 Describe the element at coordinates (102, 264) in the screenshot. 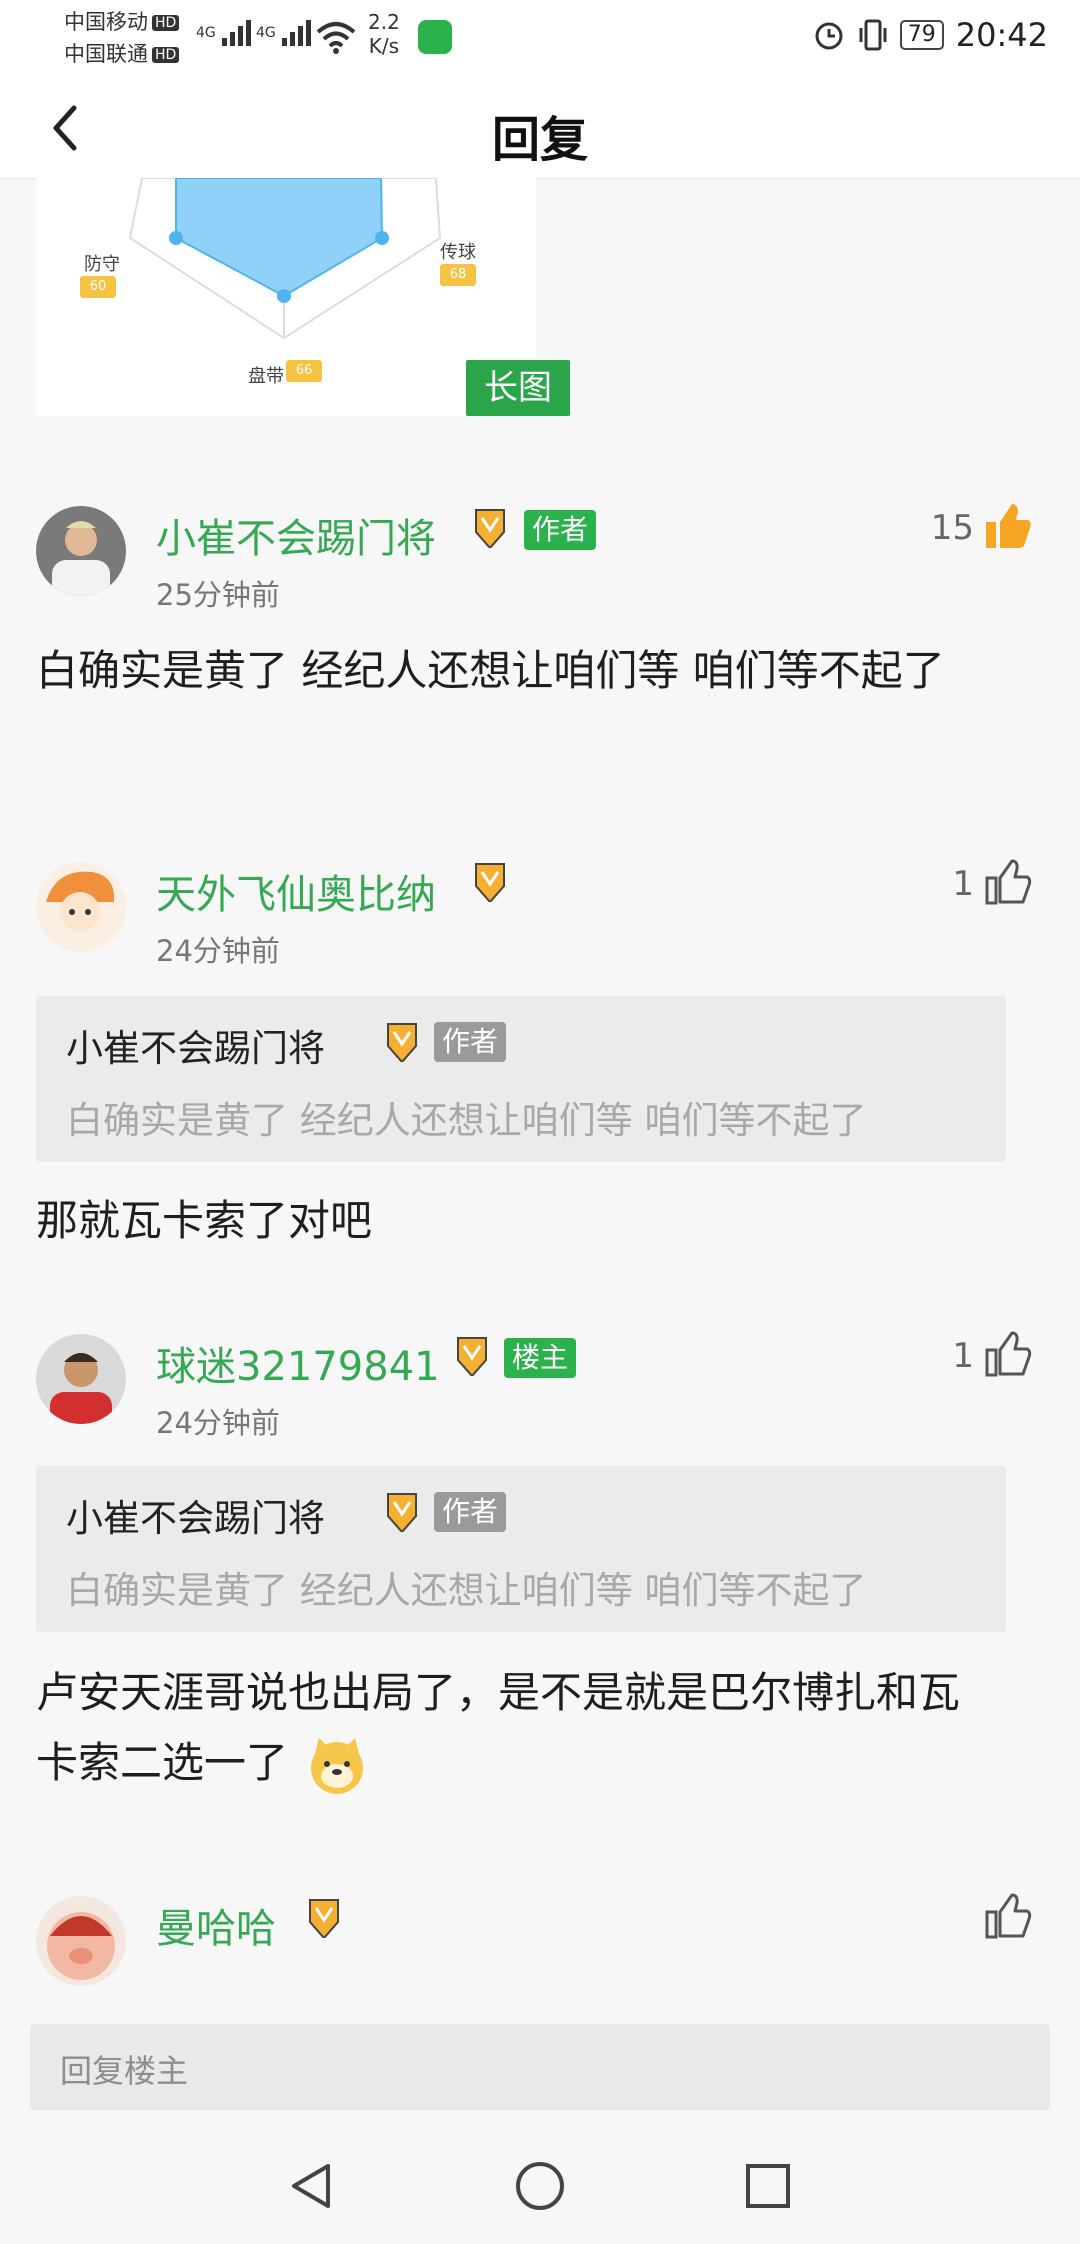

I see `radar-label-defense: 防守` at that location.